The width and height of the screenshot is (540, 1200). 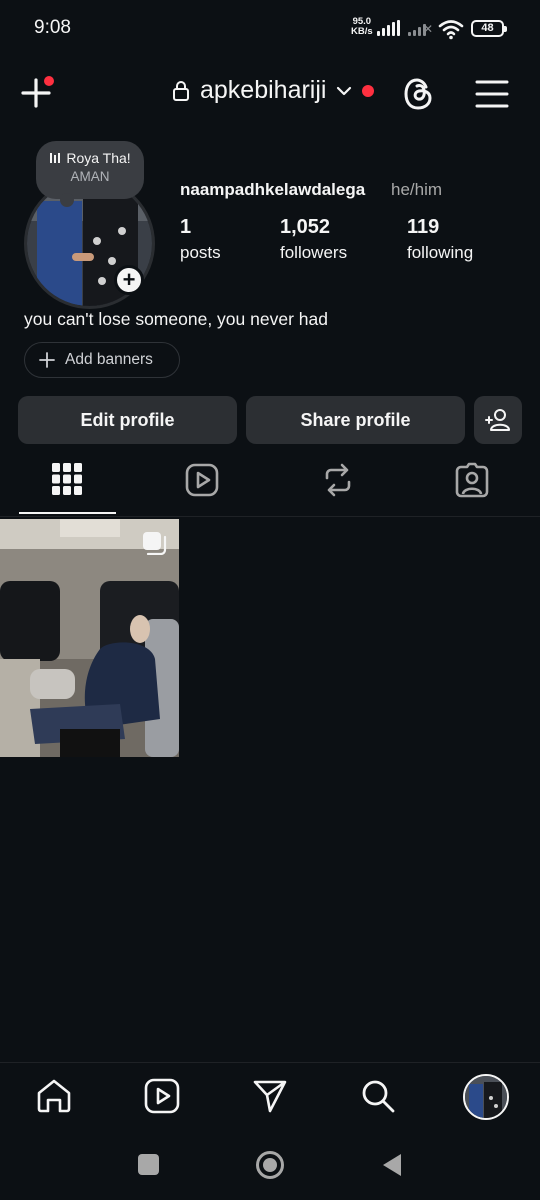 I want to click on add-person-icon, so click(x=497, y=420).